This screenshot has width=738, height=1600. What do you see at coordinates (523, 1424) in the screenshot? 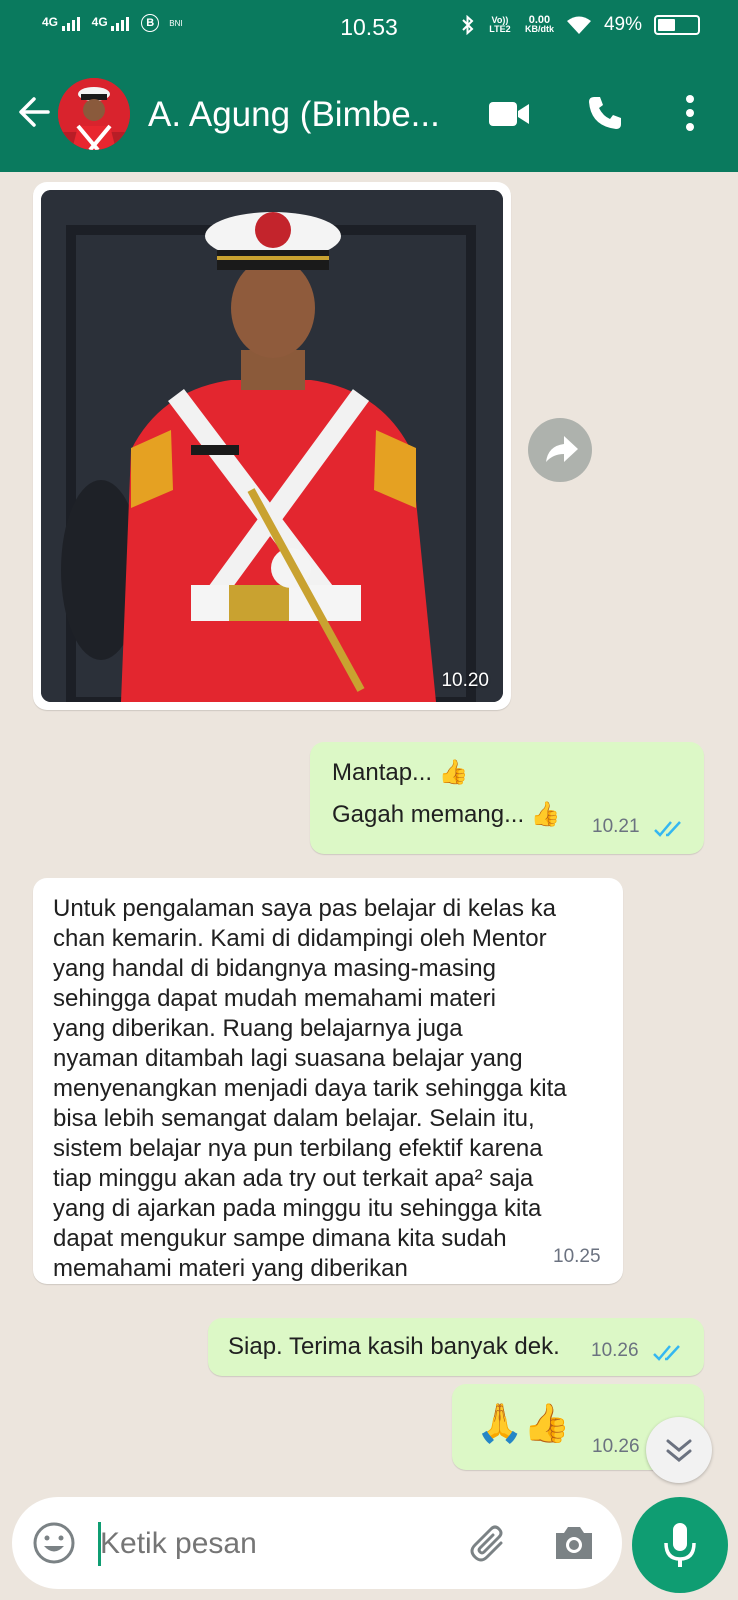
I see `message-text: 🙏👍` at bounding box center [523, 1424].